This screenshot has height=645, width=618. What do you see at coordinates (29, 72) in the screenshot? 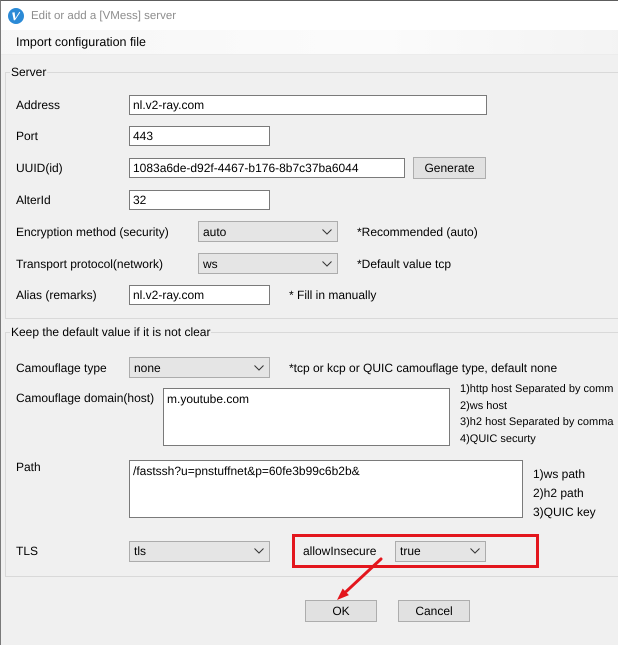
I see `group-title: Server` at bounding box center [29, 72].